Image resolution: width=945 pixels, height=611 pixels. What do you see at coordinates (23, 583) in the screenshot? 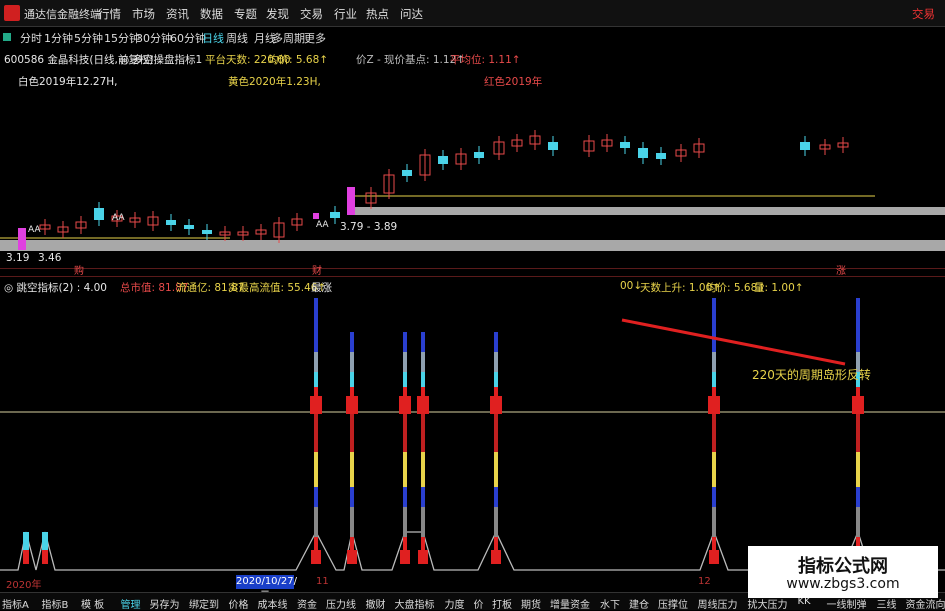
I see `date-start: 2020年` at bounding box center [23, 583].